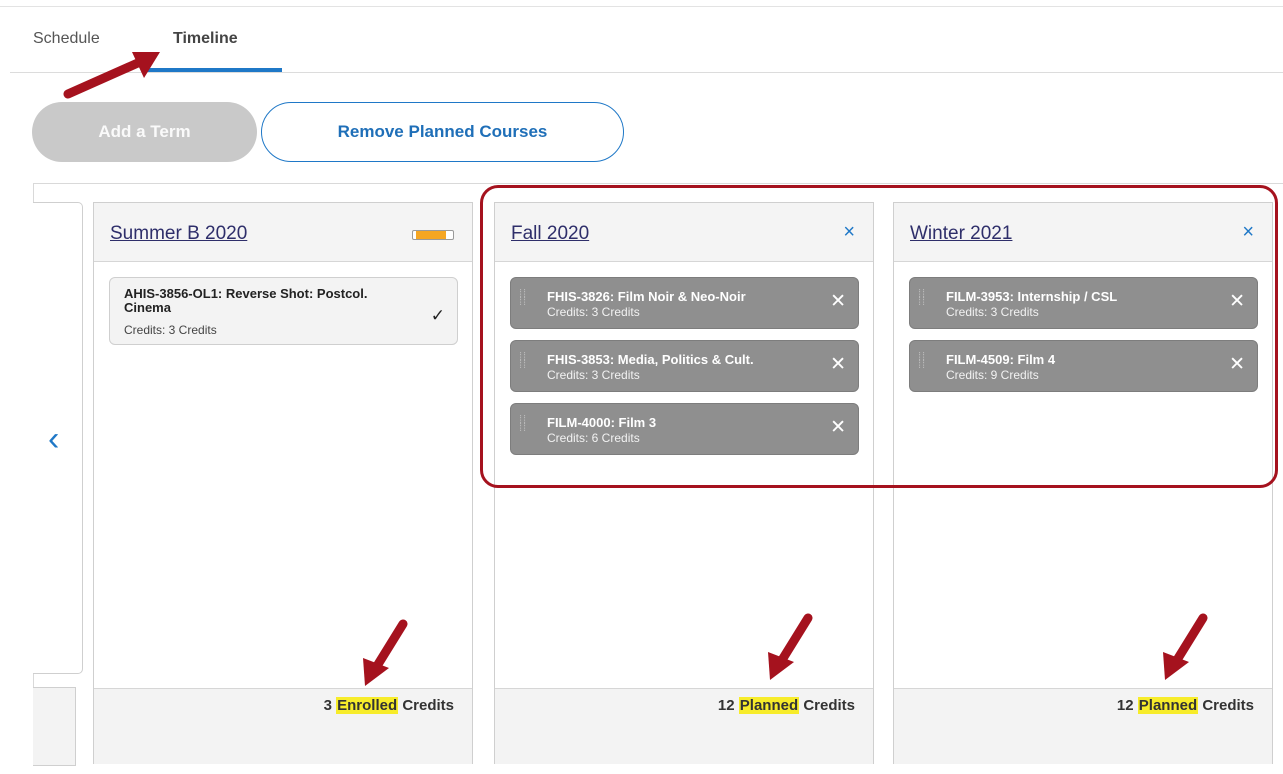 The width and height of the screenshot is (1283, 774). Describe the element at coordinates (283, 726) in the screenshot. I see `term-footer: 3 Enrolled Credits` at that location.